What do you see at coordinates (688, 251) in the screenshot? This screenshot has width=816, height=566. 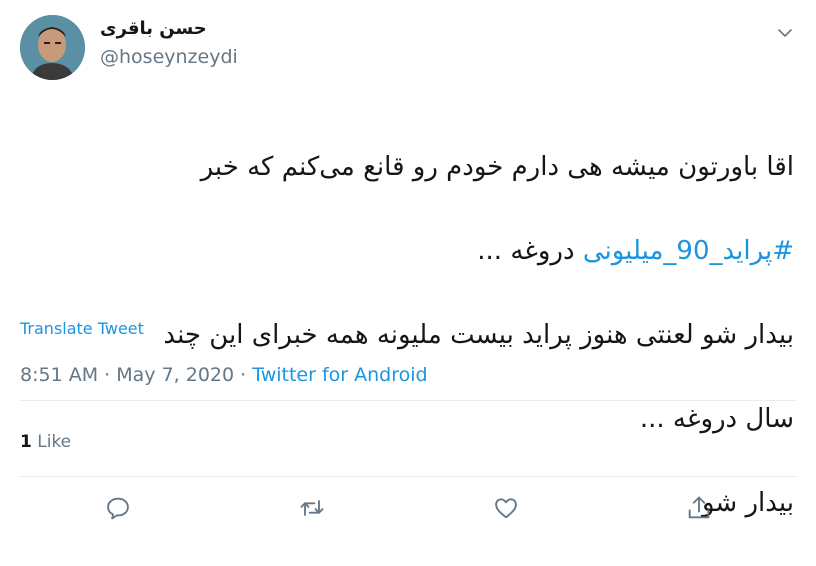 I see `hashtag-link: #پراید_90_میلیونی` at bounding box center [688, 251].